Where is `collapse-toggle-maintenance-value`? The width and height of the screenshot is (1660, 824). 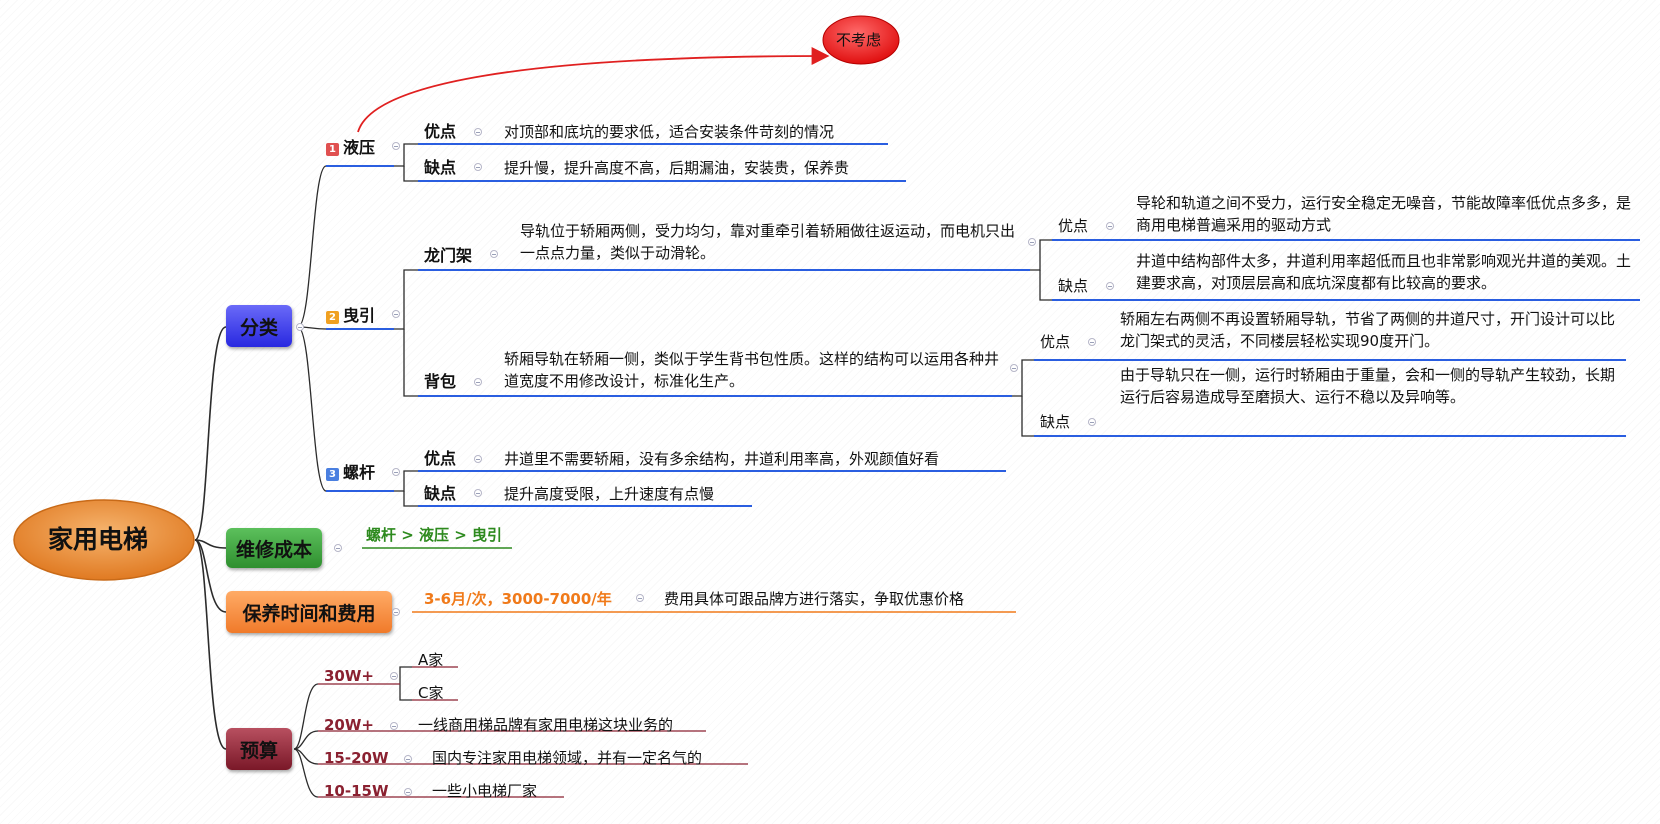 collapse-toggle-maintenance-value is located at coordinates (640, 598).